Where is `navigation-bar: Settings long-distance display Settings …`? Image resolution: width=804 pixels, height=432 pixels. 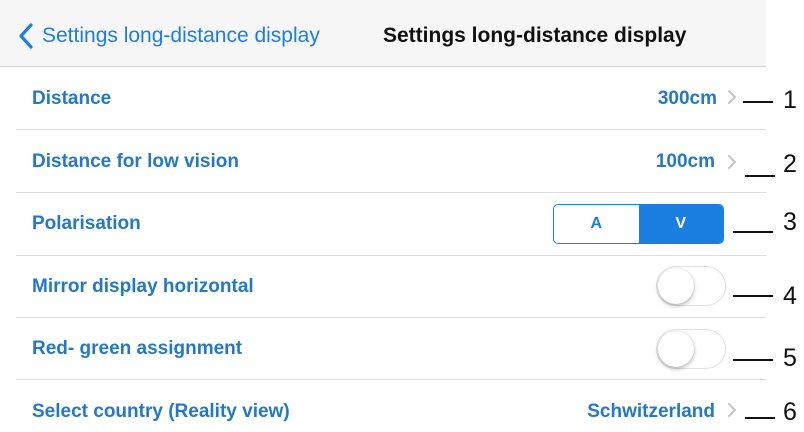
navigation-bar: Settings long-distance display Settings … is located at coordinates (383, 33).